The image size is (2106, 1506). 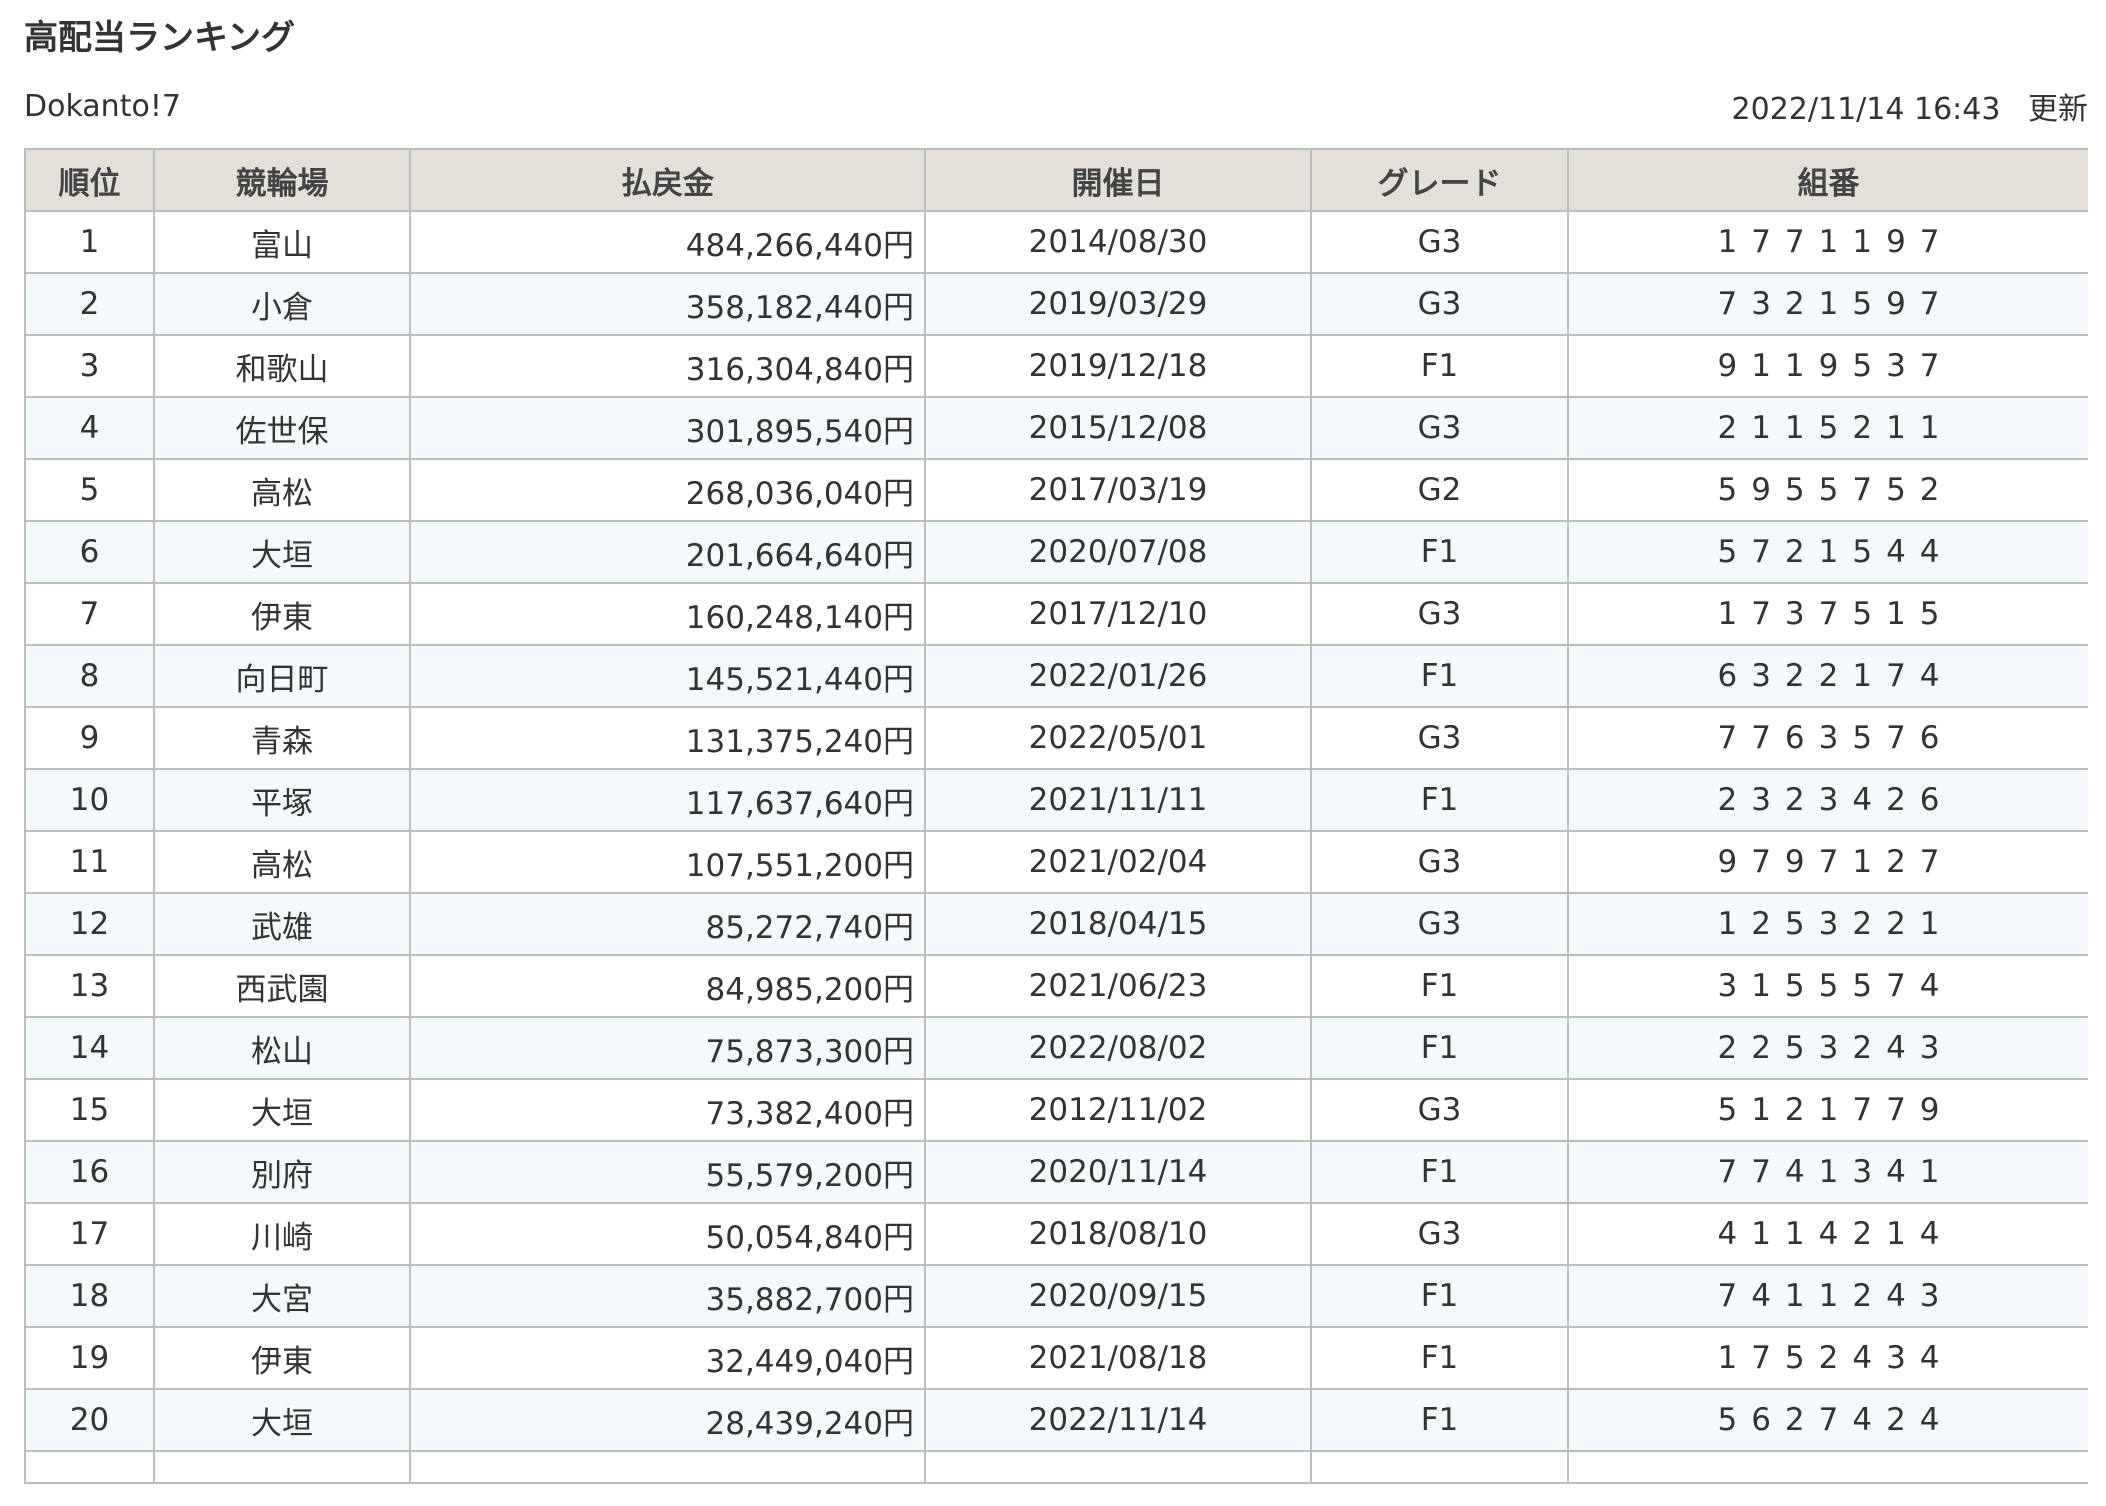 What do you see at coordinates (1910, 106) in the screenshot?
I see `update-info: 2022/11/14 16:43 更新` at bounding box center [1910, 106].